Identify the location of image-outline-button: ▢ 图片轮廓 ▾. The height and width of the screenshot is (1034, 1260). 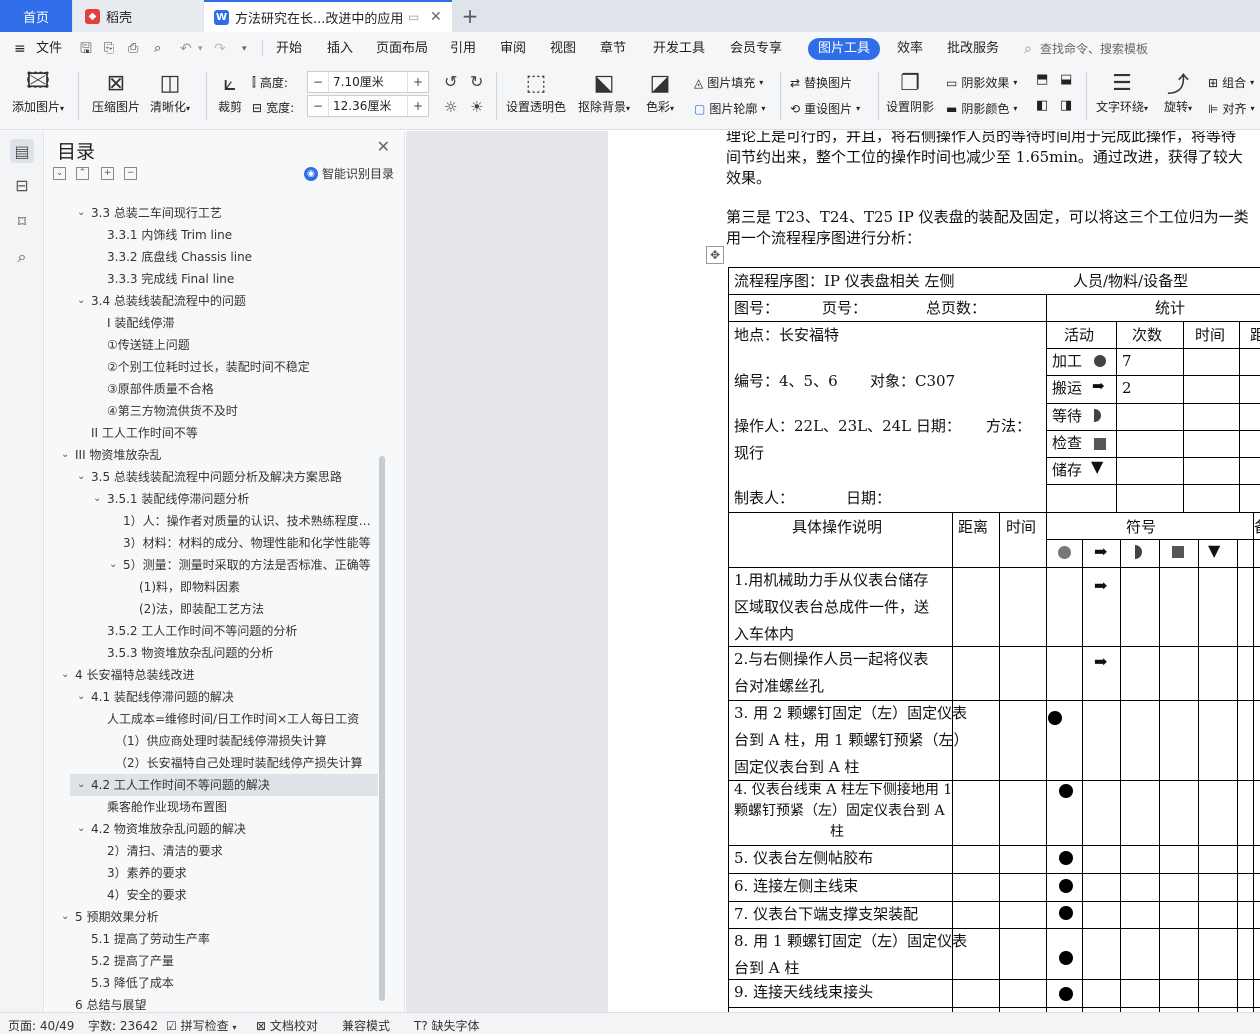
(729, 108).